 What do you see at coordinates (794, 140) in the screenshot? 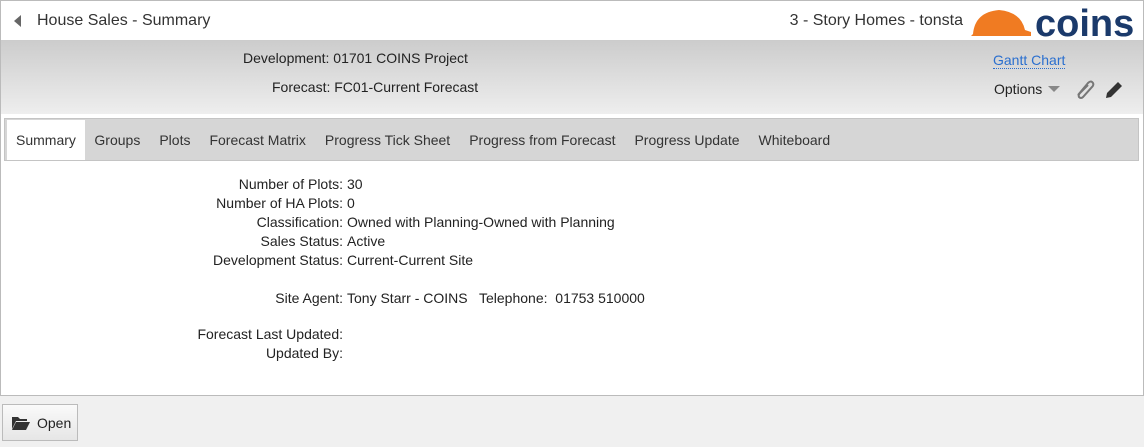
I see `tab-whiteboard: Whiteboard` at bounding box center [794, 140].